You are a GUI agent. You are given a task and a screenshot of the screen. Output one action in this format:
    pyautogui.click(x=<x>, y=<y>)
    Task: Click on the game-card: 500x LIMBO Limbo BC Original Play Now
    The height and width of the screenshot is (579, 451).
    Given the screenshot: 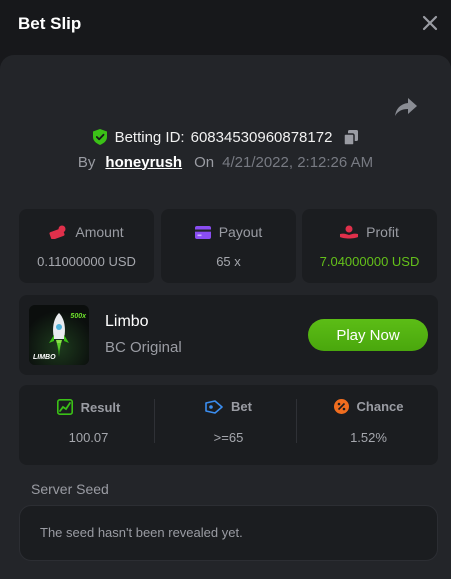 What is the action you would take?
    pyautogui.click(x=228, y=335)
    